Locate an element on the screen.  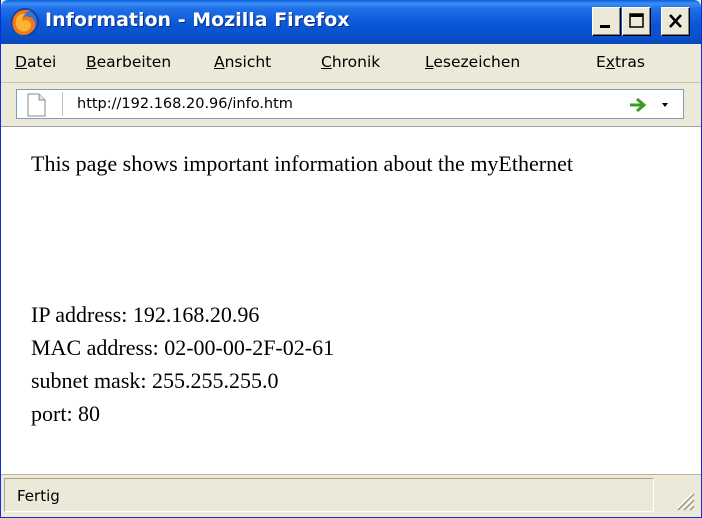
port-line: port: 80 is located at coordinates (66, 413).